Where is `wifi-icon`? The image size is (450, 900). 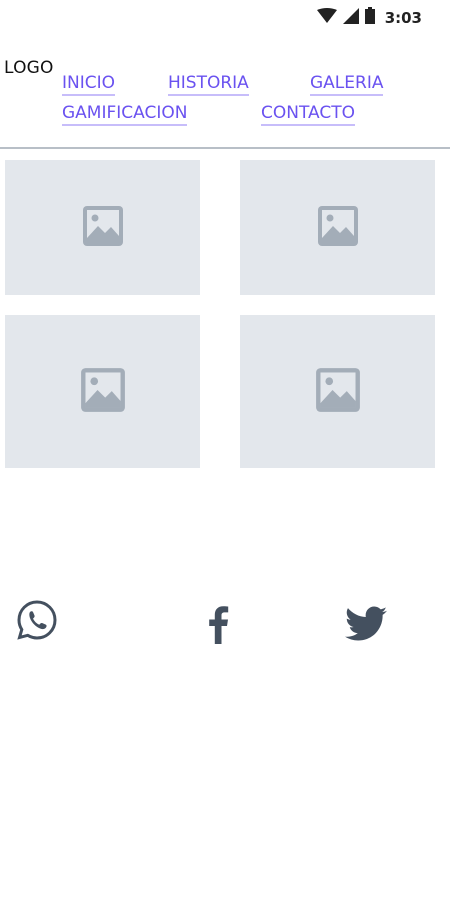
wifi-icon is located at coordinates (326, 17).